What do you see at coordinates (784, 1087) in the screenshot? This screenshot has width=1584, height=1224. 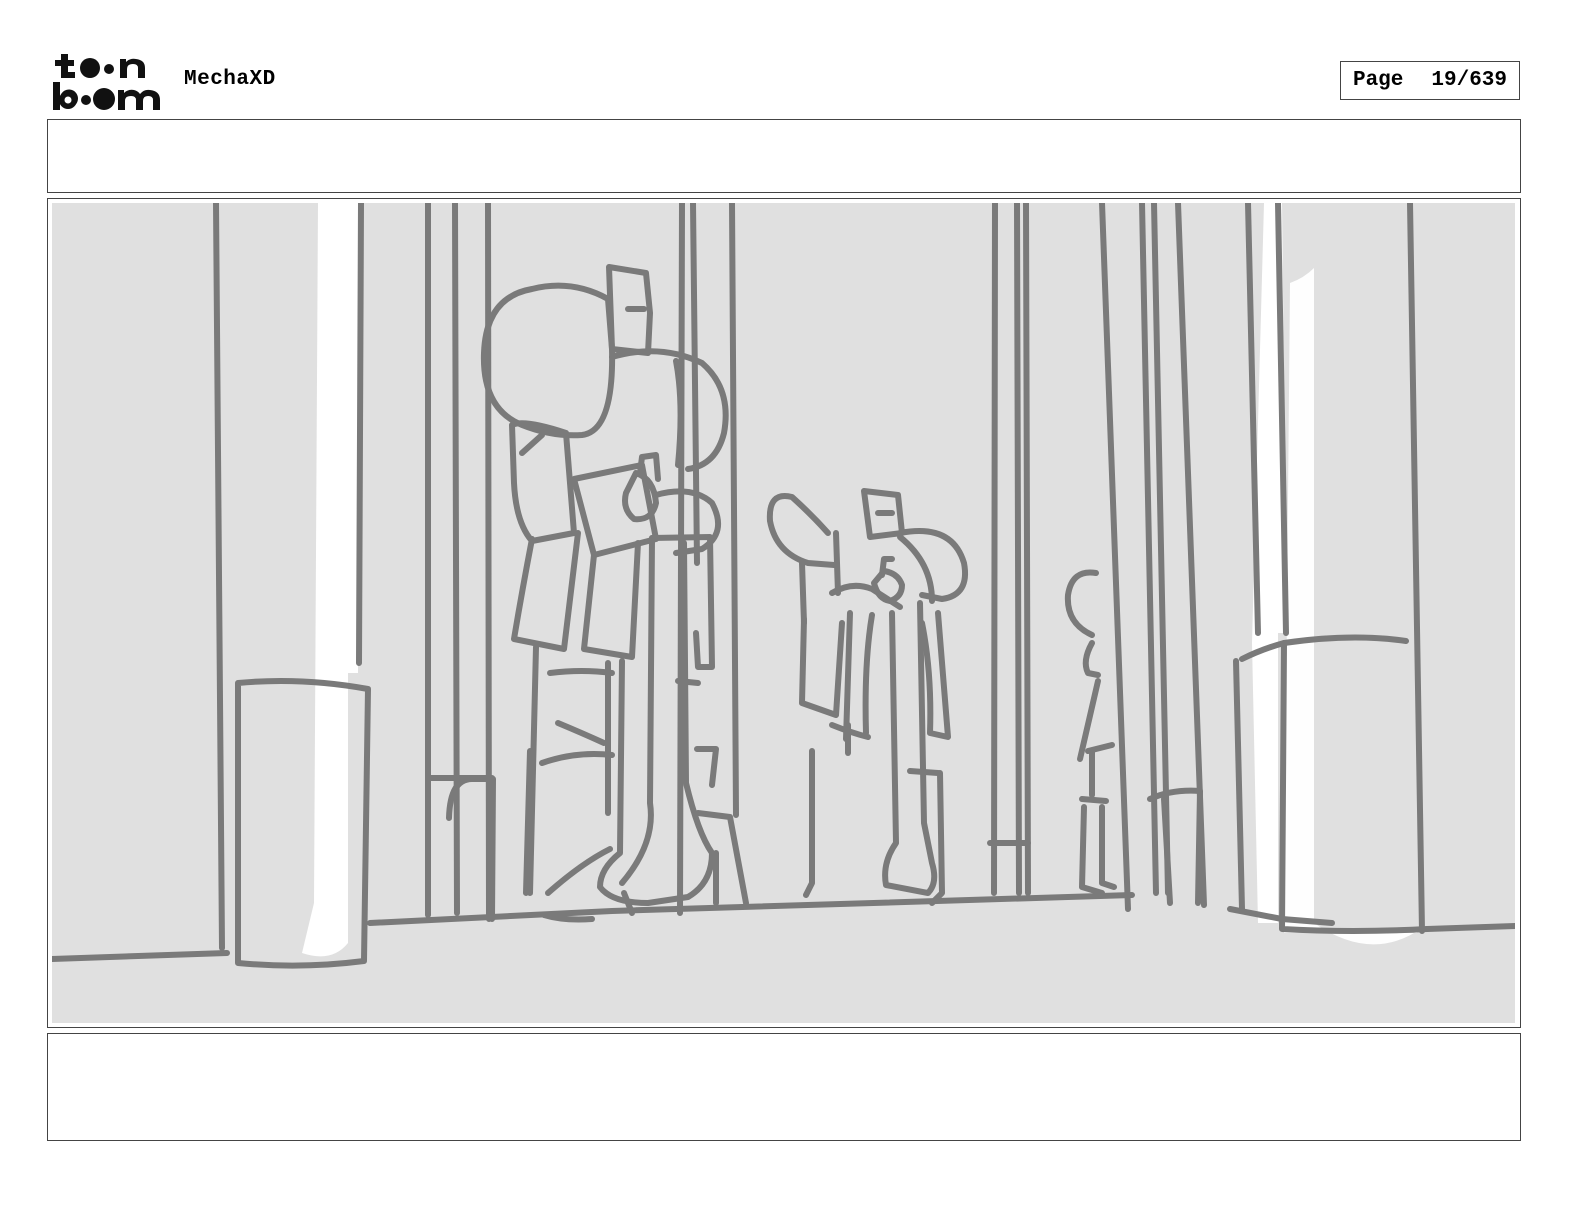 I see `dialogue-notes-box` at bounding box center [784, 1087].